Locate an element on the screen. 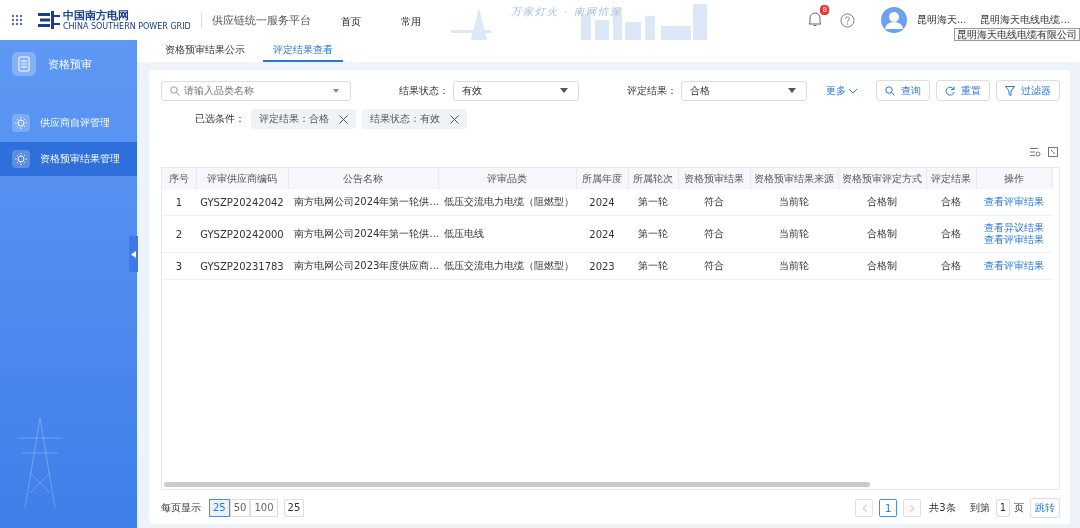 This screenshot has width=1080, height=528. avatar-icon is located at coordinates (893, 20).